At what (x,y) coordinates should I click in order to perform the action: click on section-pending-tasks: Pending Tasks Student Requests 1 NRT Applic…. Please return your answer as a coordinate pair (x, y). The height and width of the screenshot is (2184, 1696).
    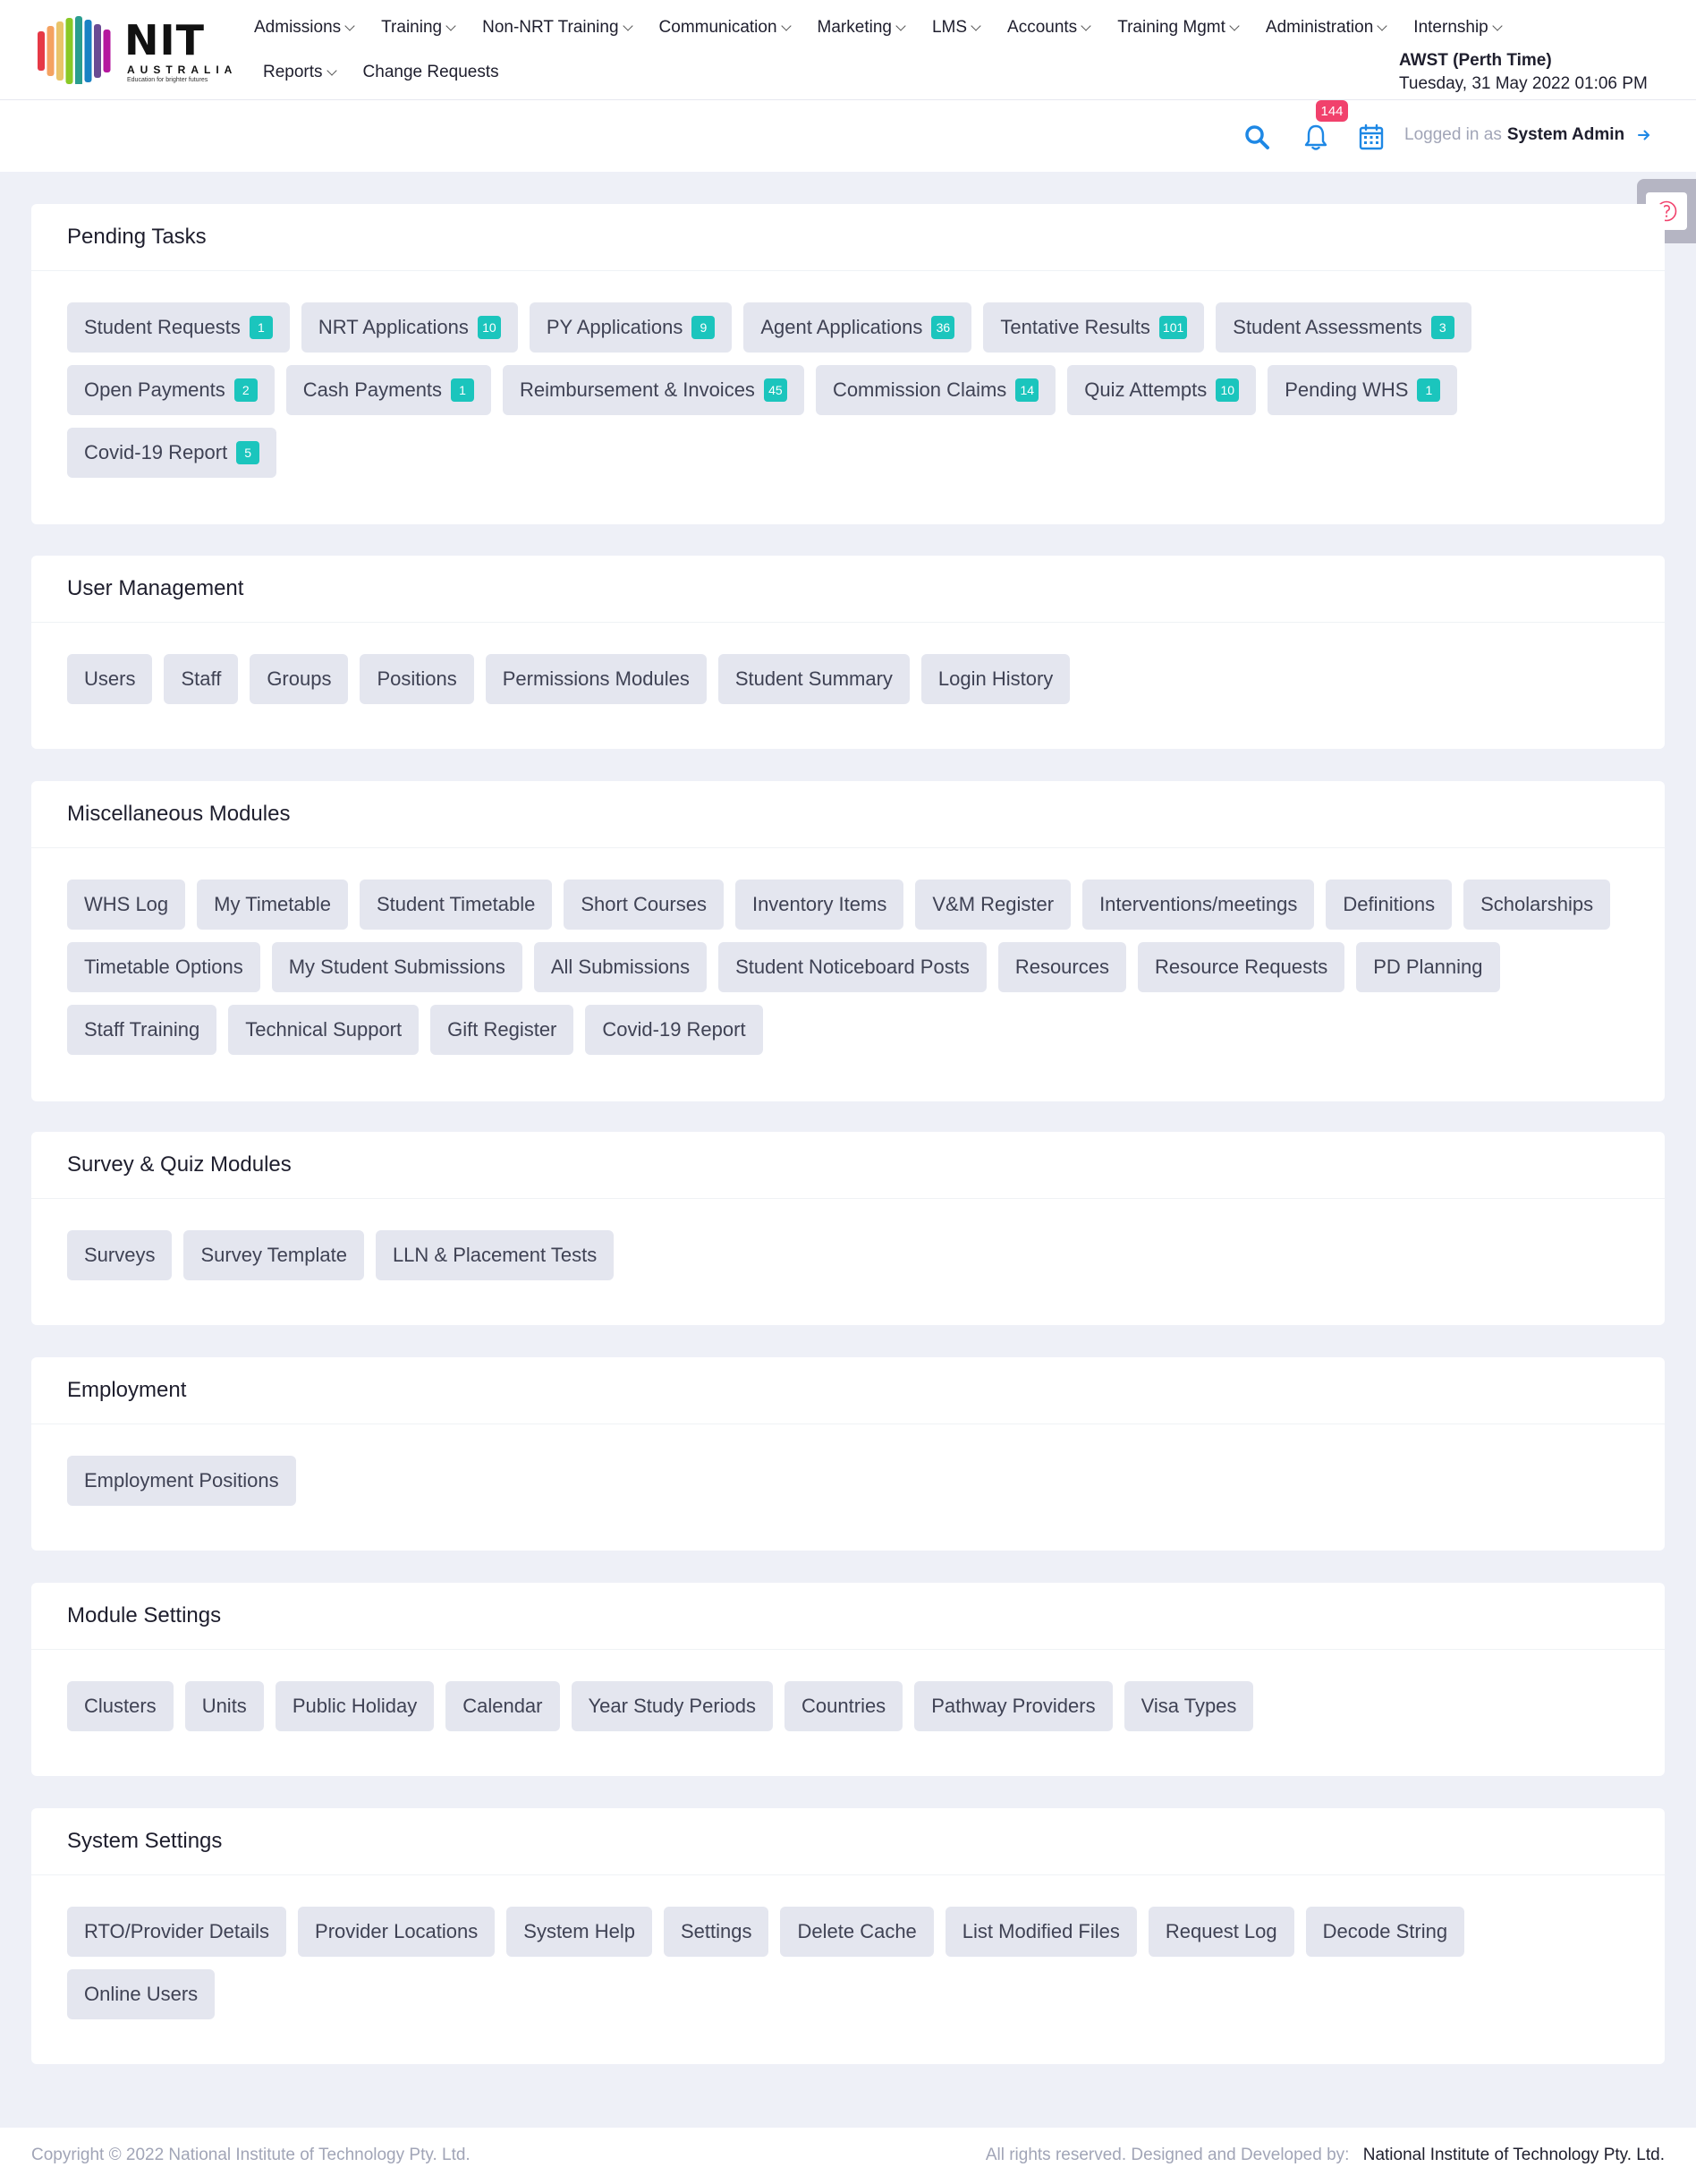
    Looking at the image, I should click on (848, 364).